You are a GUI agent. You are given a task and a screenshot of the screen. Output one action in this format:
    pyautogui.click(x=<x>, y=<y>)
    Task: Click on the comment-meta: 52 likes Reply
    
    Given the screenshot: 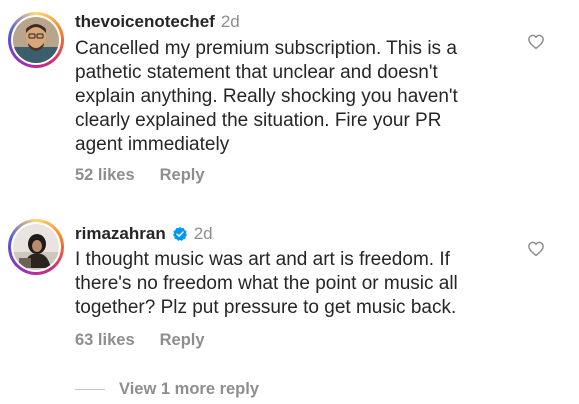 What is the action you would take?
    pyautogui.click(x=140, y=175)
    